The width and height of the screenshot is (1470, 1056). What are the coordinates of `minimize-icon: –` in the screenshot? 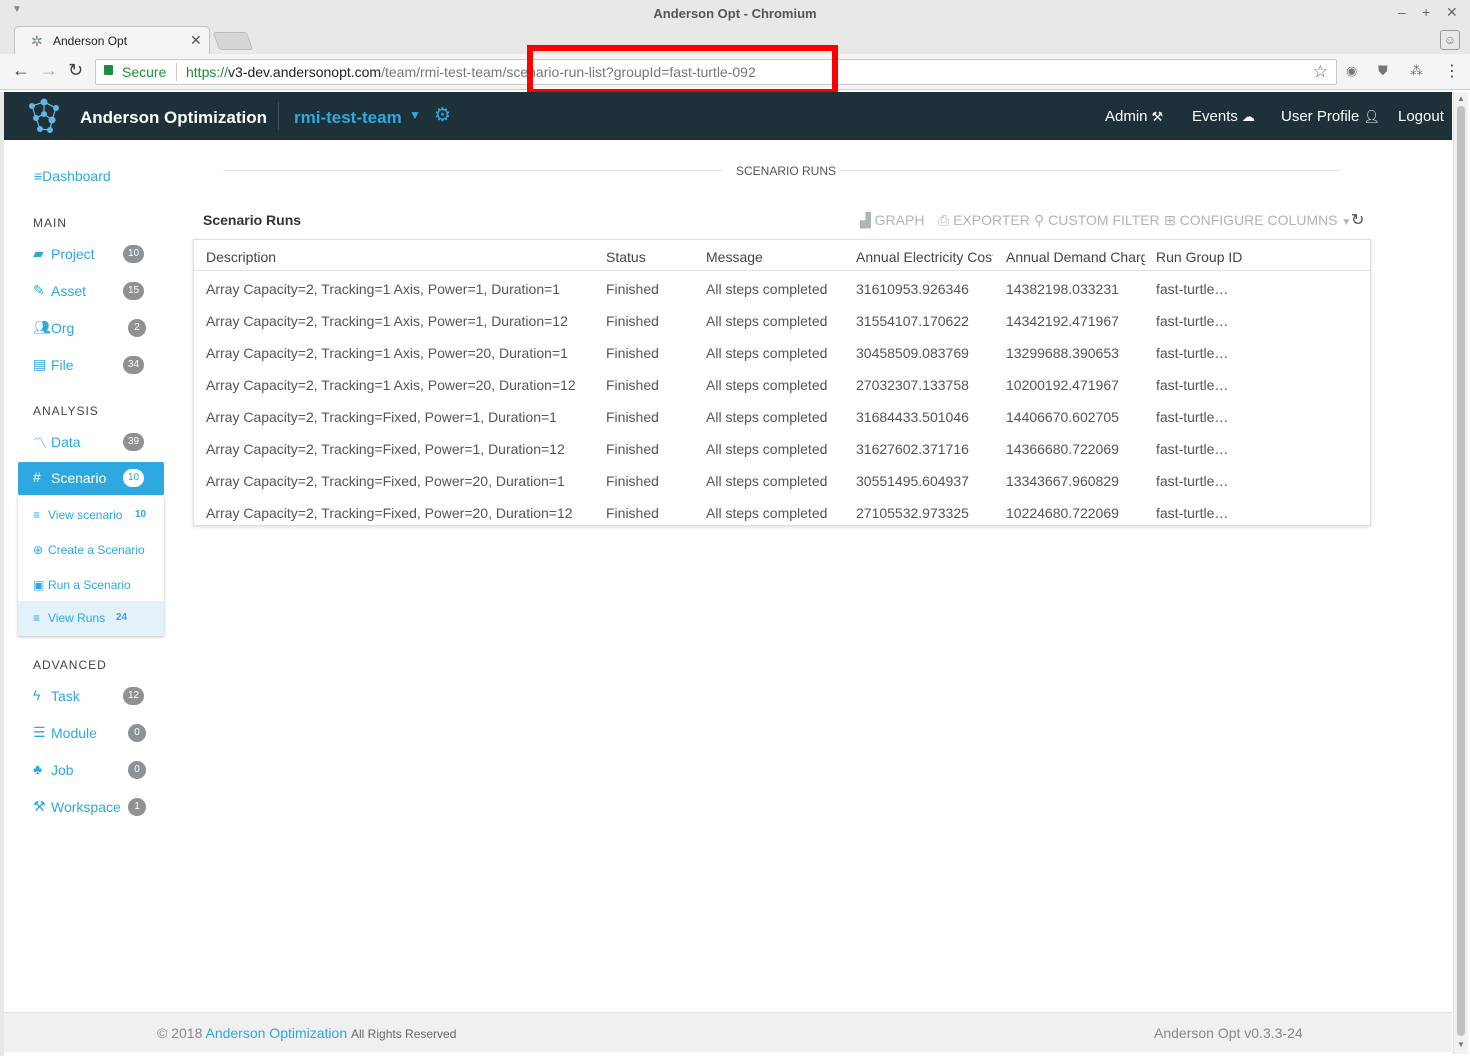 It's located at (1402, 12).